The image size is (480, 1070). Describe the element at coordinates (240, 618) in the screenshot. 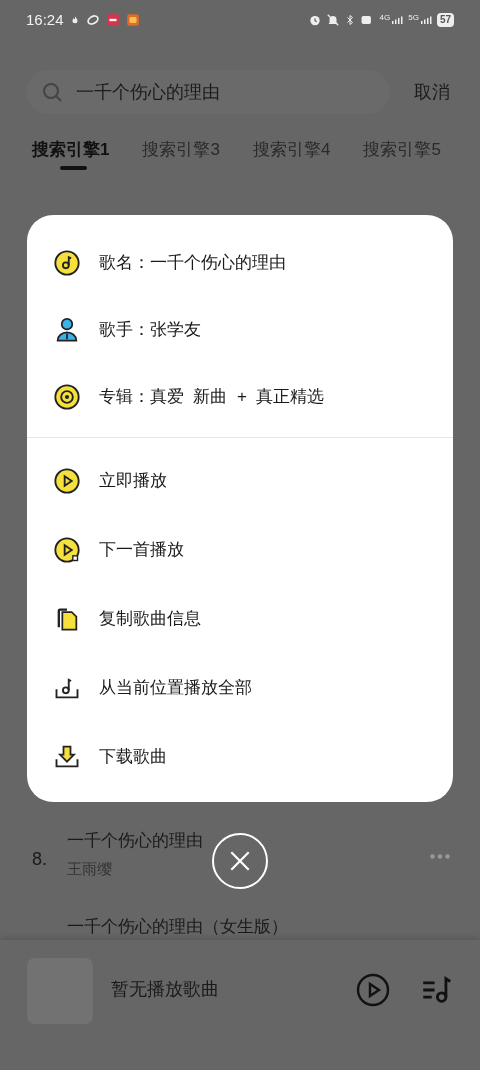

I see `menu-item: 复制歌曲信息` at that location.